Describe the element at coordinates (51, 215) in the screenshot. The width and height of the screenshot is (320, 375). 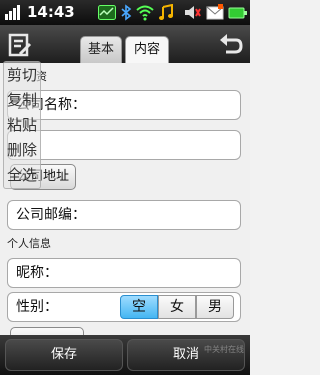
I see `company-email-label: 公司邮编：` at that location.